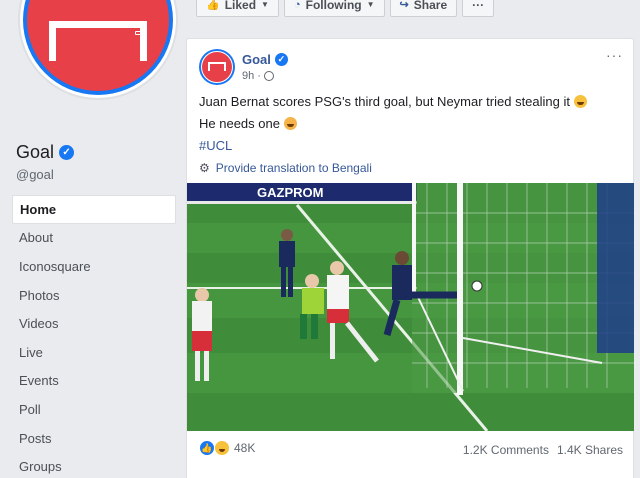  I want to click on nav-item-groups: Groups, so click(94, 465).